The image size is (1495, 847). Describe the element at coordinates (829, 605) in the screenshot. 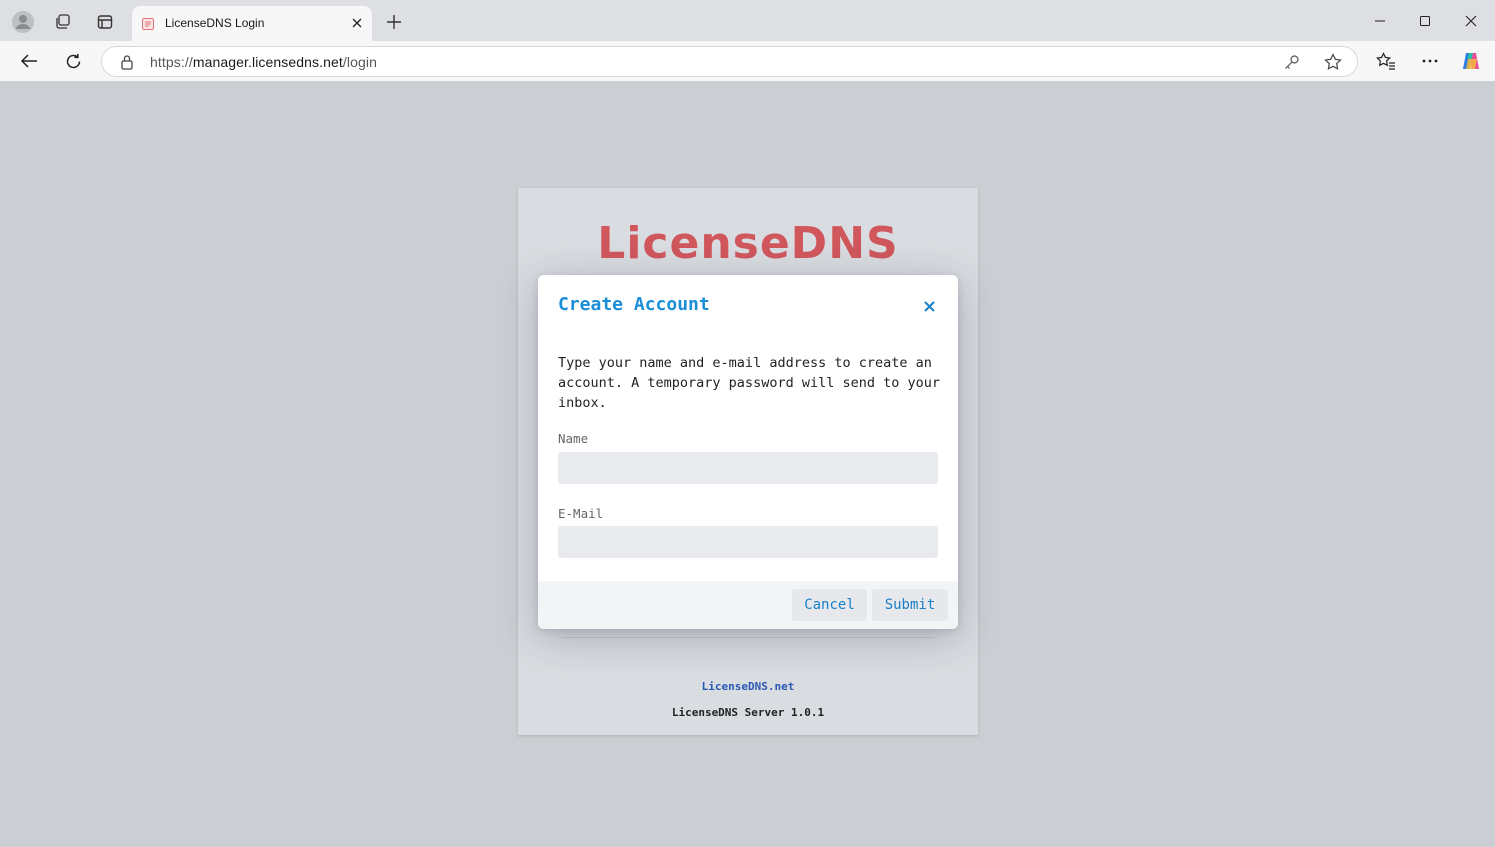

I see `cancel-button: Cancel` at that location.